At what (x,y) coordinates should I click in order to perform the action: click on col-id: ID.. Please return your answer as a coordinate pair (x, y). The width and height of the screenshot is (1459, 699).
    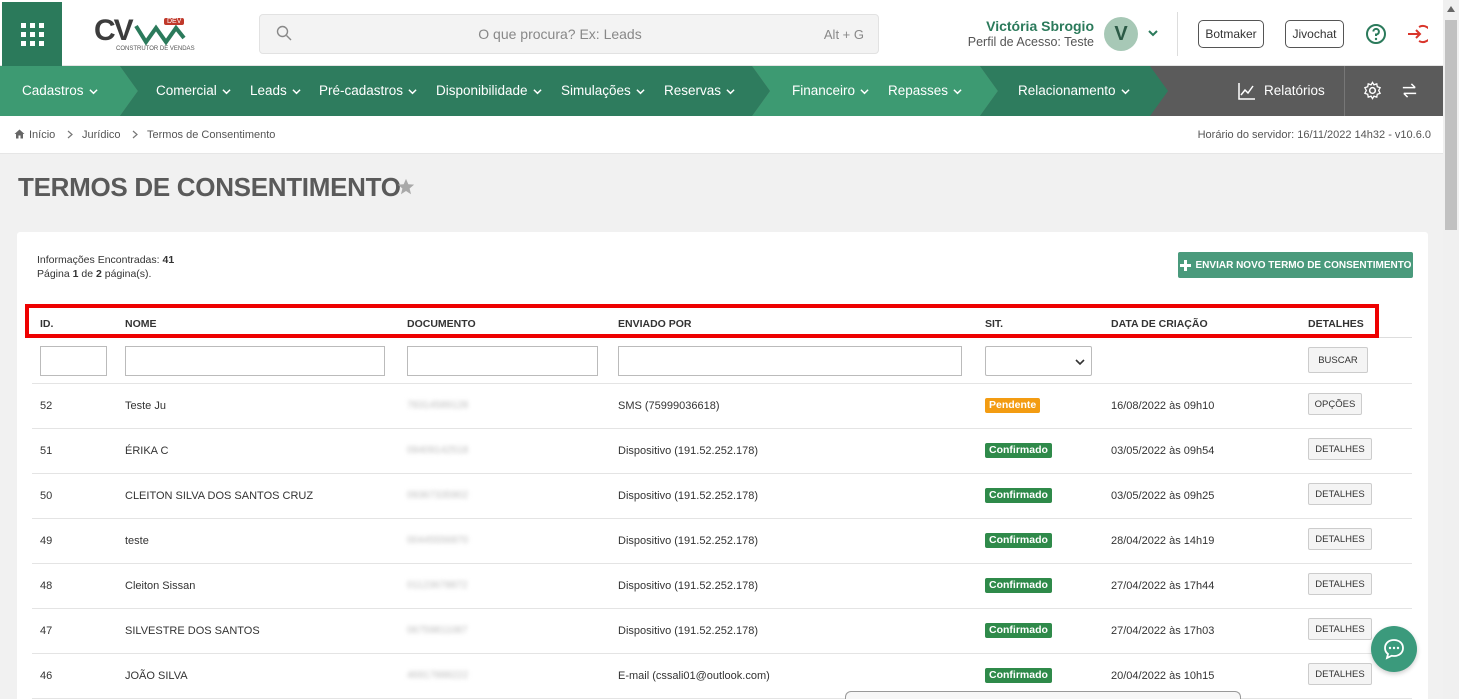
    Looking at the image, I should click on (46, 324).